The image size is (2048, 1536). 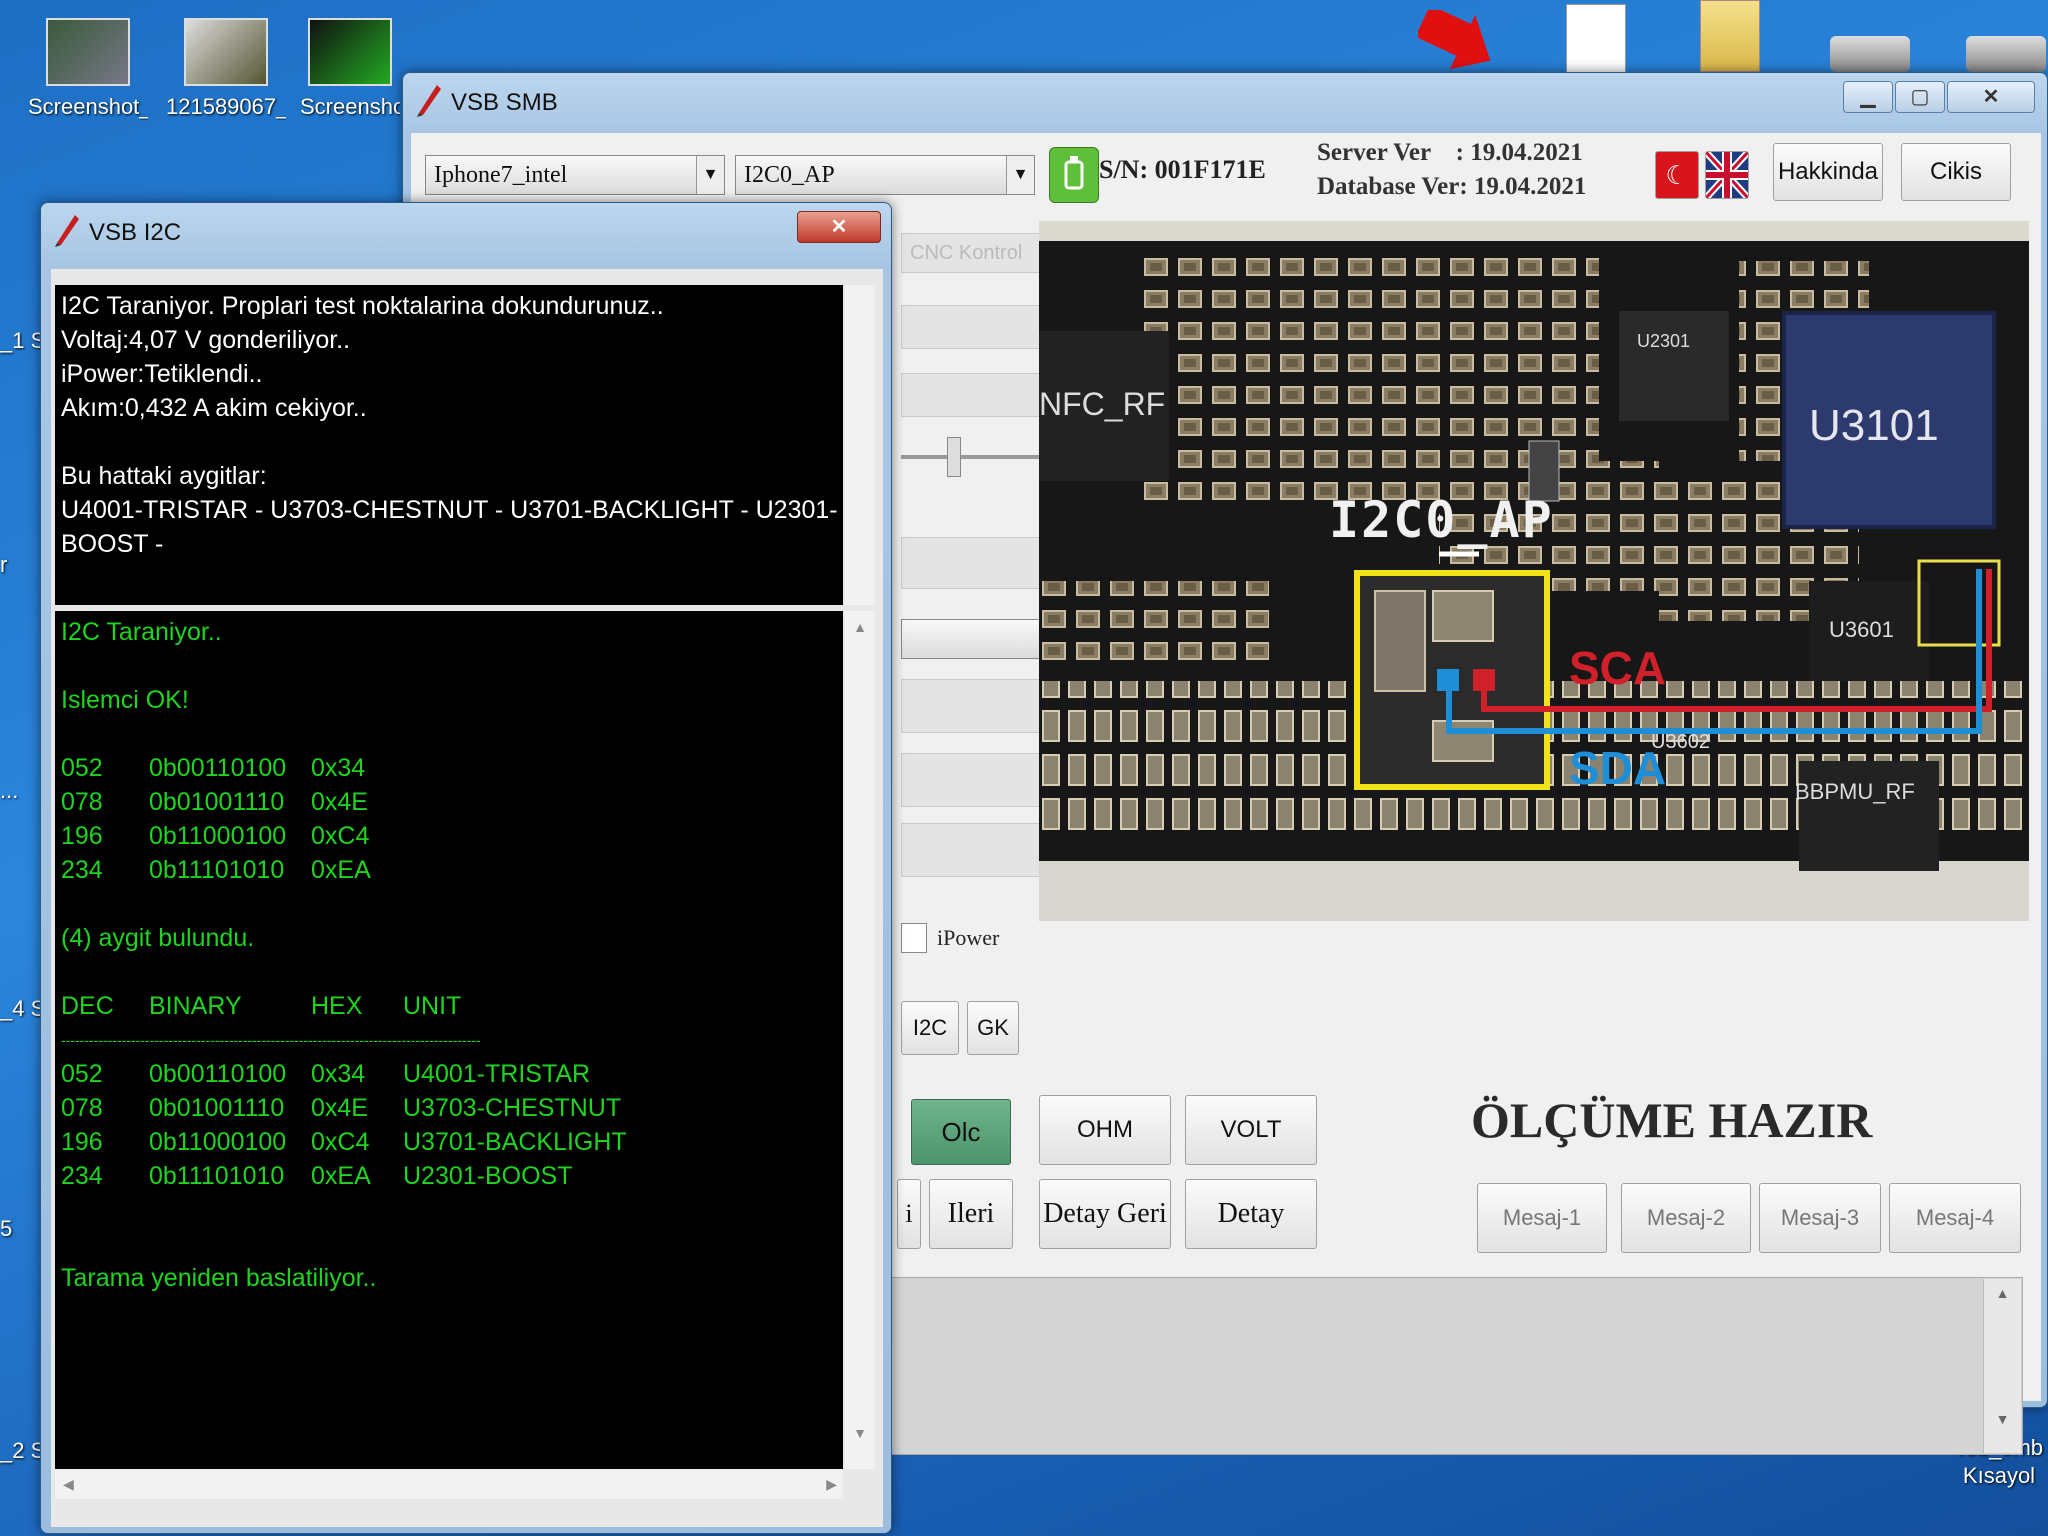 I want to click on ohm-button: OHM, so click(x=1105, y=1130).